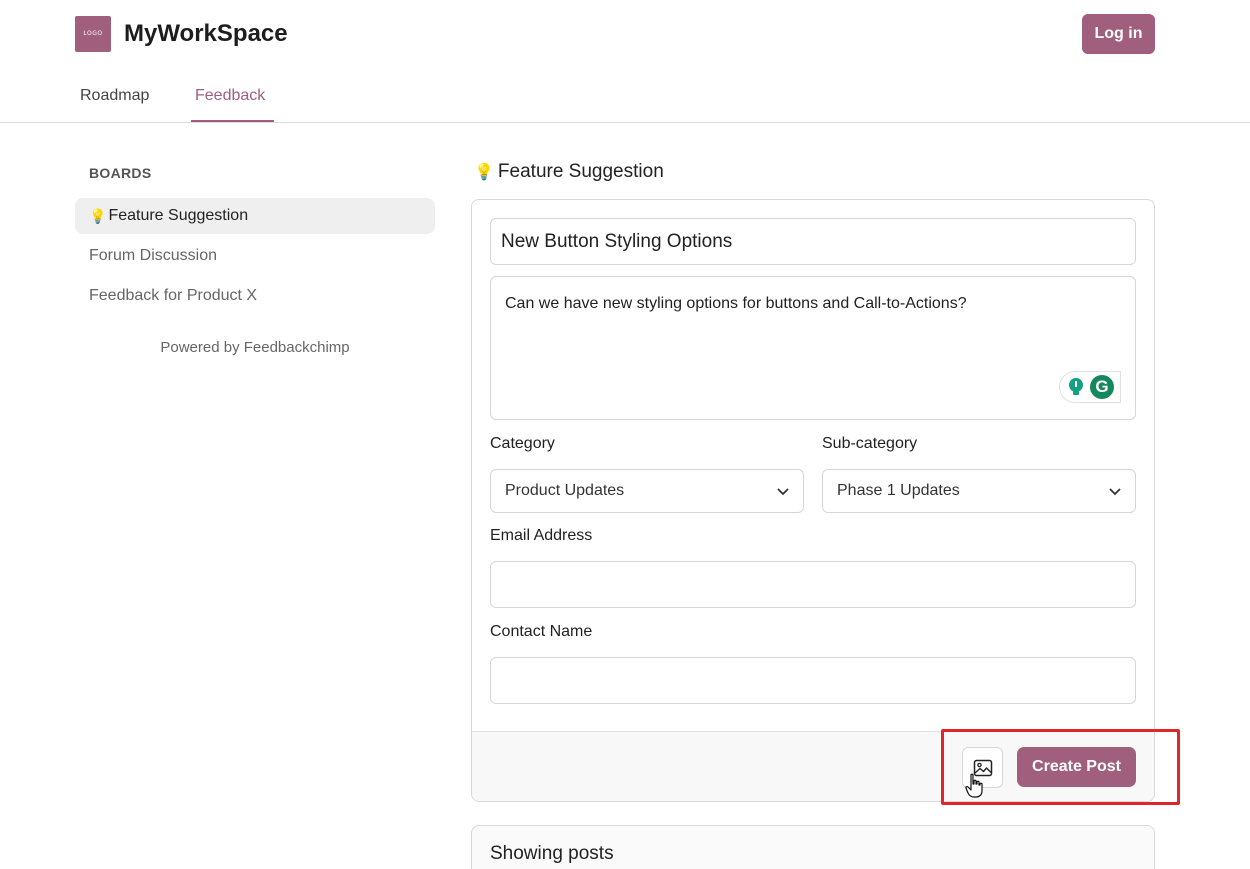  What do you see at coordinates (120, 173) in the screenshot?
I see `boards-heading: BOARDS` at bounding box center [120, 173].